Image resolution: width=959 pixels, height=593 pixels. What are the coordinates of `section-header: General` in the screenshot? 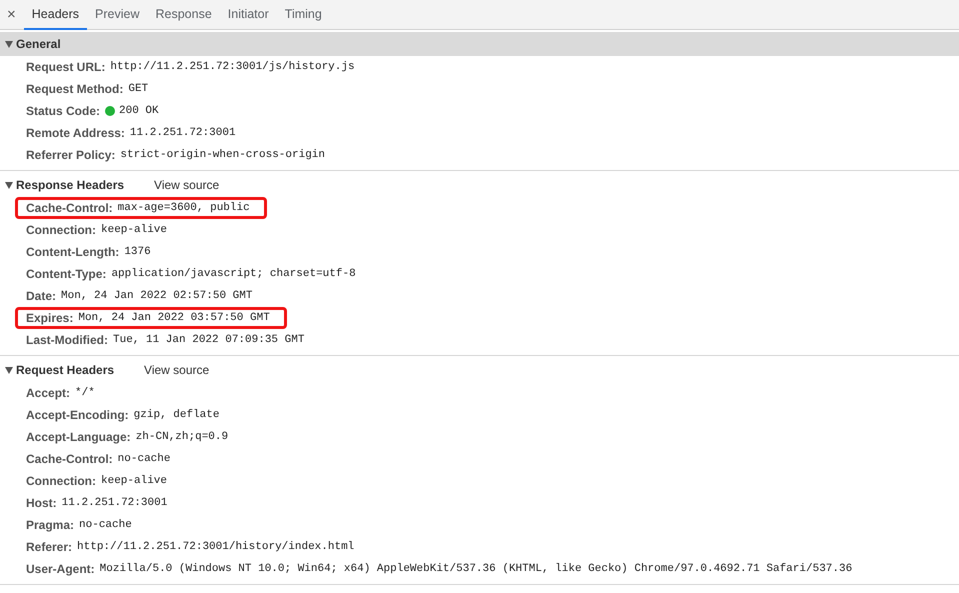 It's located at (479, 44).